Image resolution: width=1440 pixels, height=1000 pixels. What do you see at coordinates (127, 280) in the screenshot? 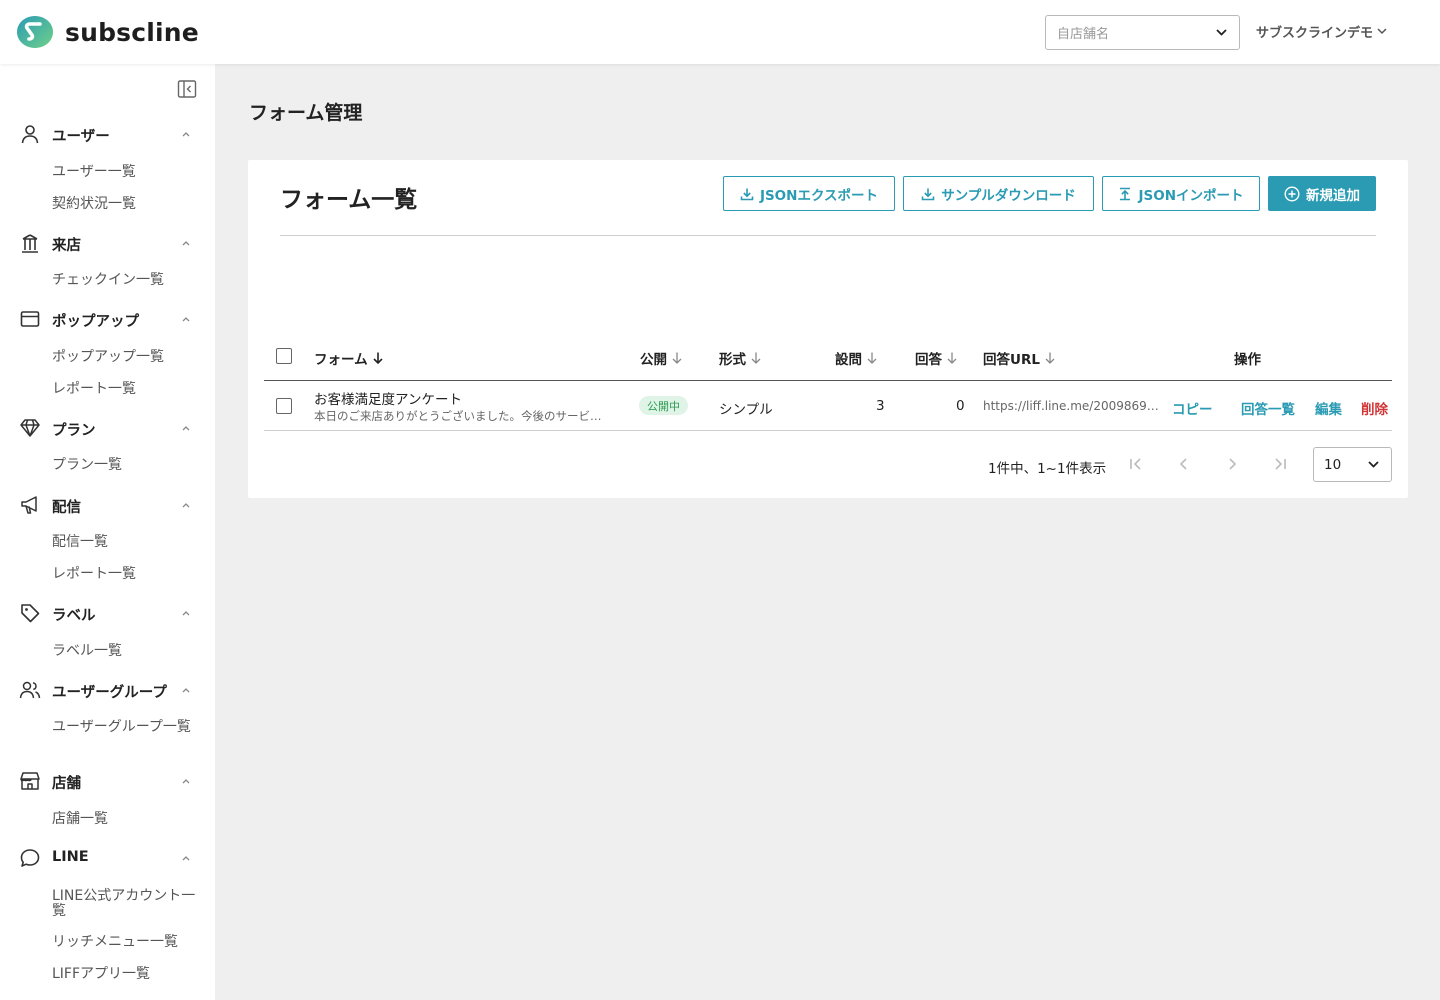
I see `sidebar-item-checkin-list: チェックイン一覧` at bounding box center [127, 280].